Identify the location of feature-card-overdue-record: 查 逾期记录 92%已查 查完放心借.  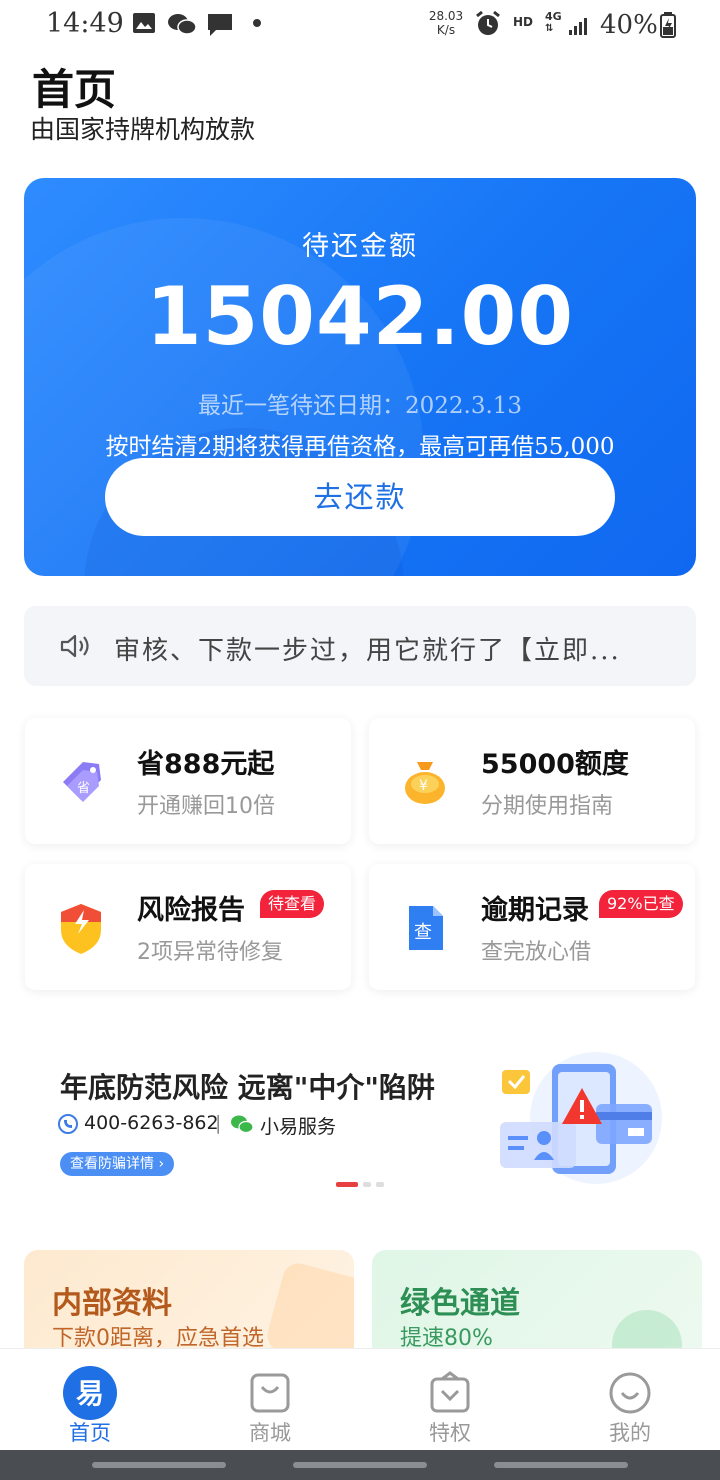
(532, 927).